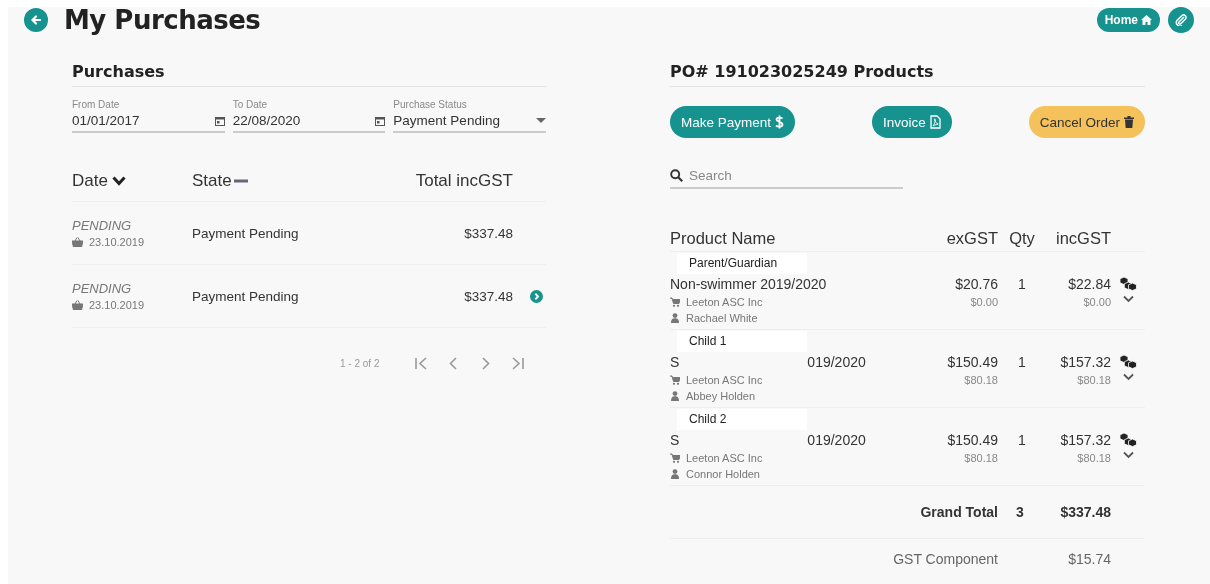 This screenshot has width=1210, height=584. Describe the element at coordinates (148, 116) in the screenshot. I see `date-field: From Date 01/01/2017` at that location.